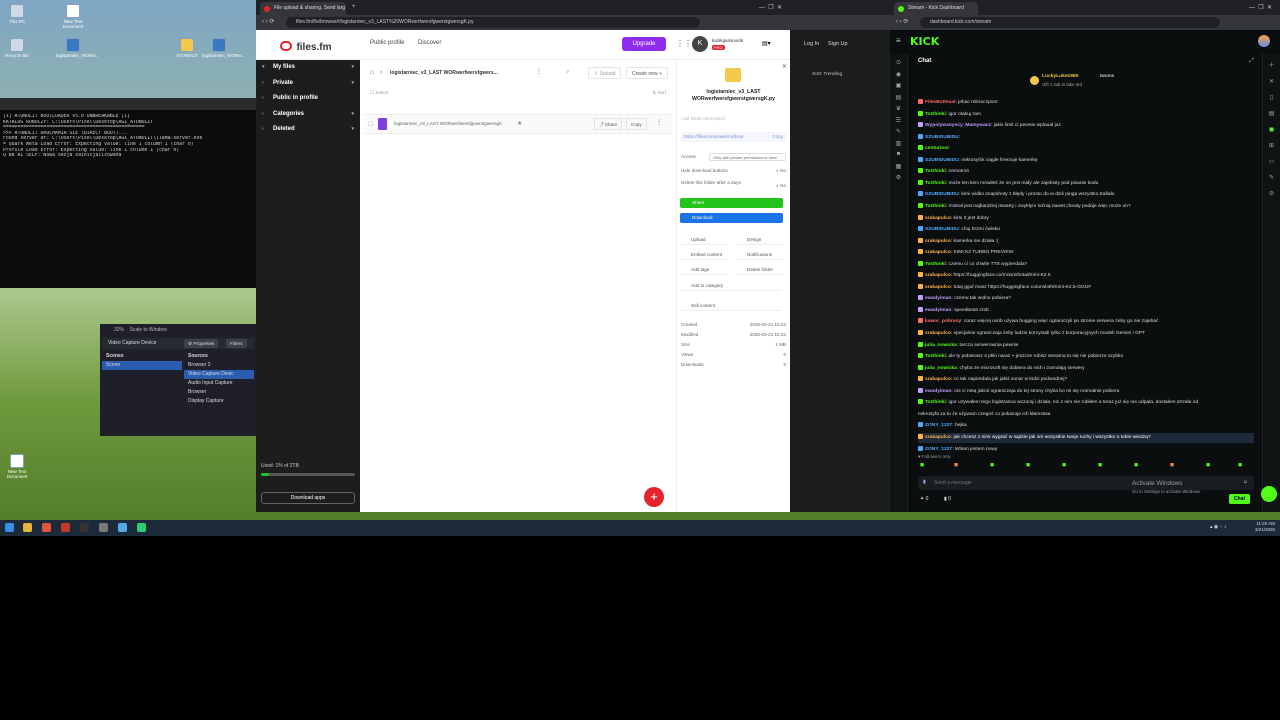 The height and width of the screenshot is (720, 1280). What do you see at coordinates (1086, 253) in the screenshot?
I see `chat-message: srakapulco: KIMI K2 TURBO PREVIEW` at bounding box center [1086, 253].